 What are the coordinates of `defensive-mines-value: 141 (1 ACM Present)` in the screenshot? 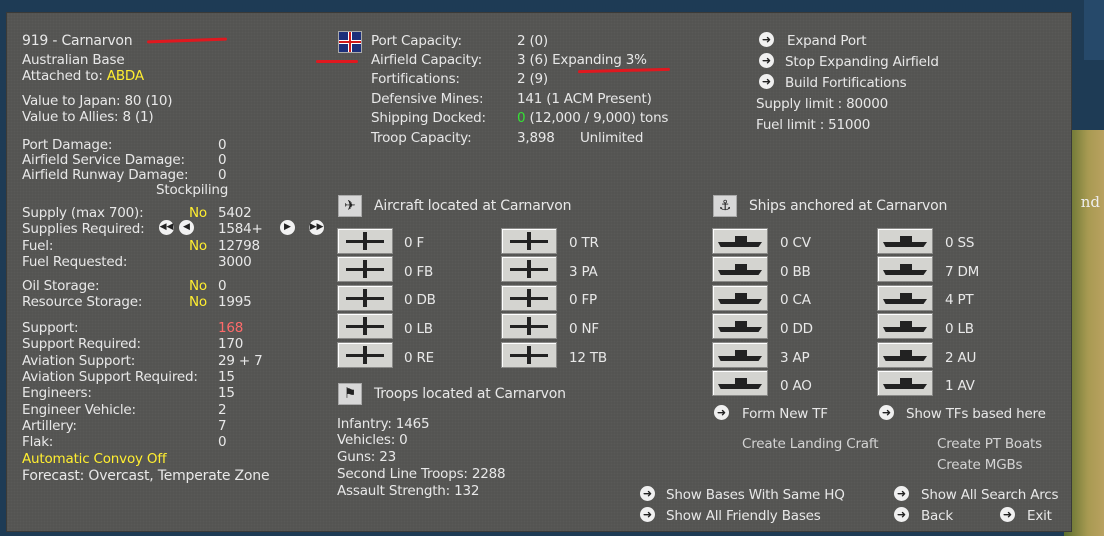 It's located at (584, 99).